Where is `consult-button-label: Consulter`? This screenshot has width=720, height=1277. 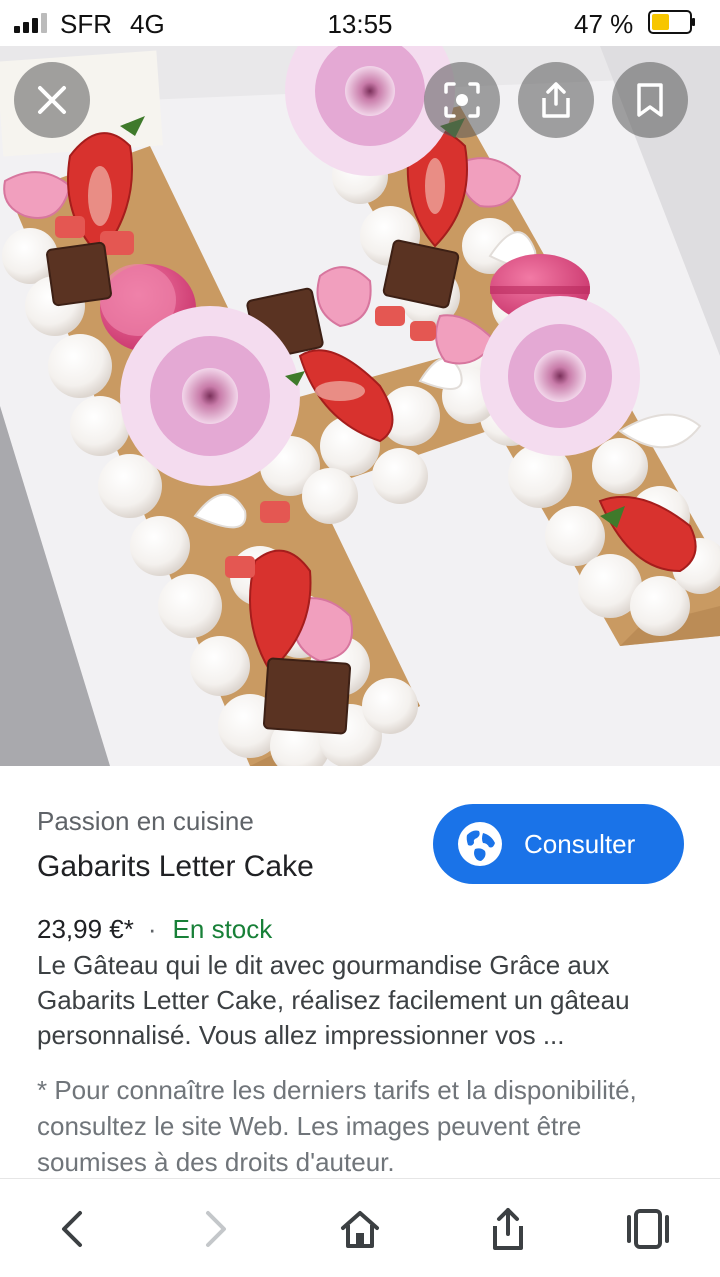 consult-button-label: Consulter is located at coordinates (580, 843).